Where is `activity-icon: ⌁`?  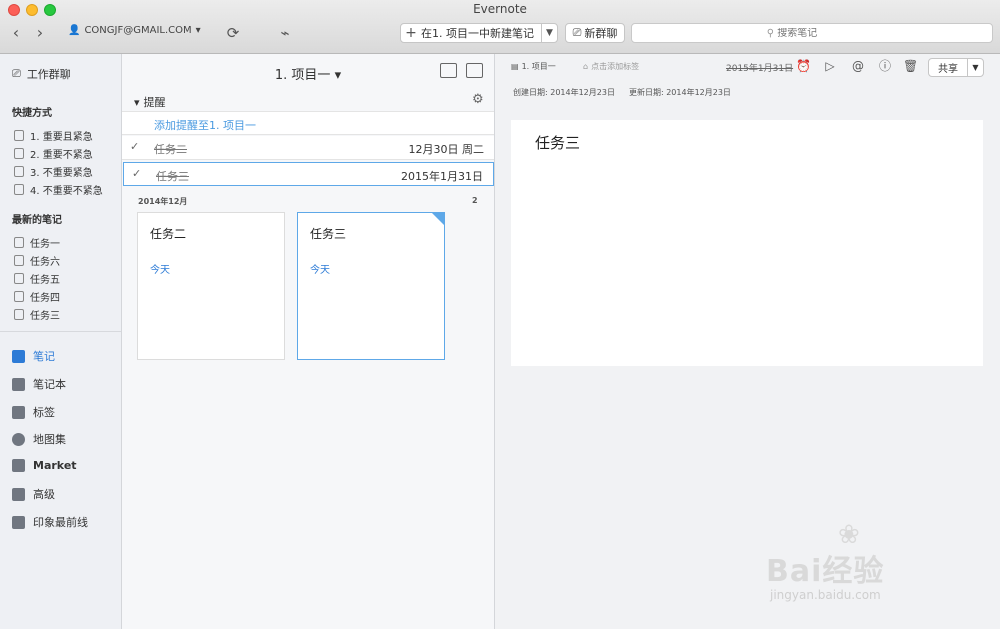
activity-icon: ⌁ is located at coordinates (285, 33).